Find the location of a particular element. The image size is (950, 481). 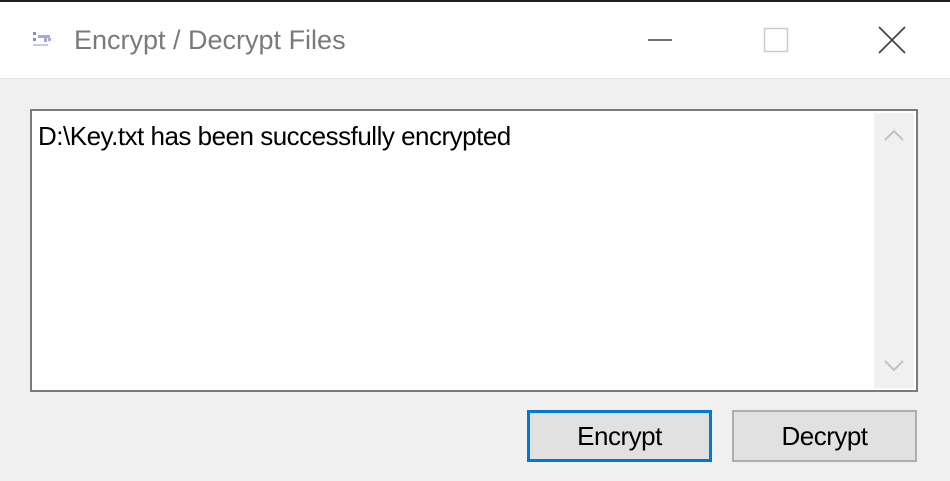

minimize-button is located at coordinates (660, 40).